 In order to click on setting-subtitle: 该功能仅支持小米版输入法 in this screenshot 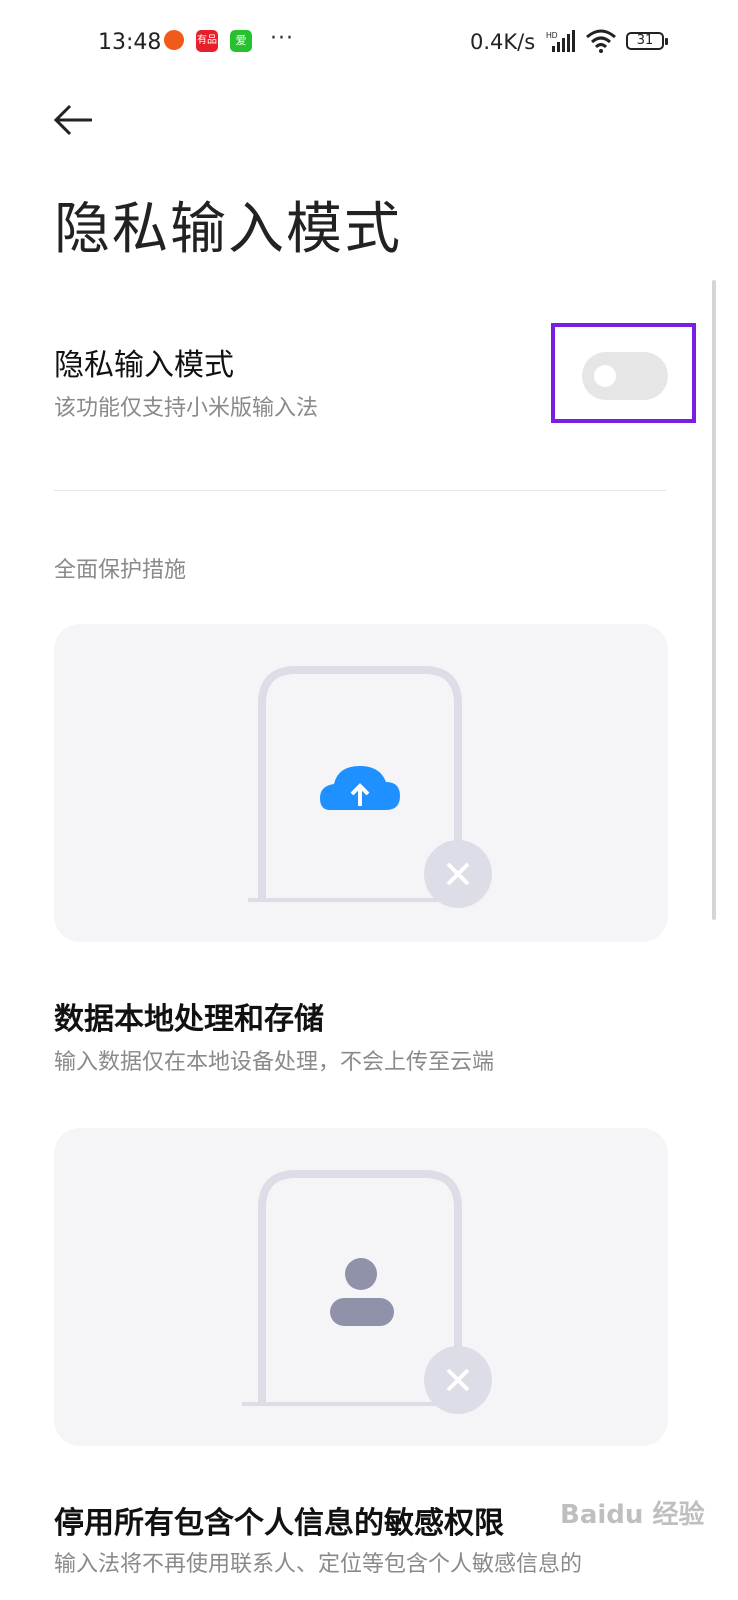, I will do `click(186, 408)`.